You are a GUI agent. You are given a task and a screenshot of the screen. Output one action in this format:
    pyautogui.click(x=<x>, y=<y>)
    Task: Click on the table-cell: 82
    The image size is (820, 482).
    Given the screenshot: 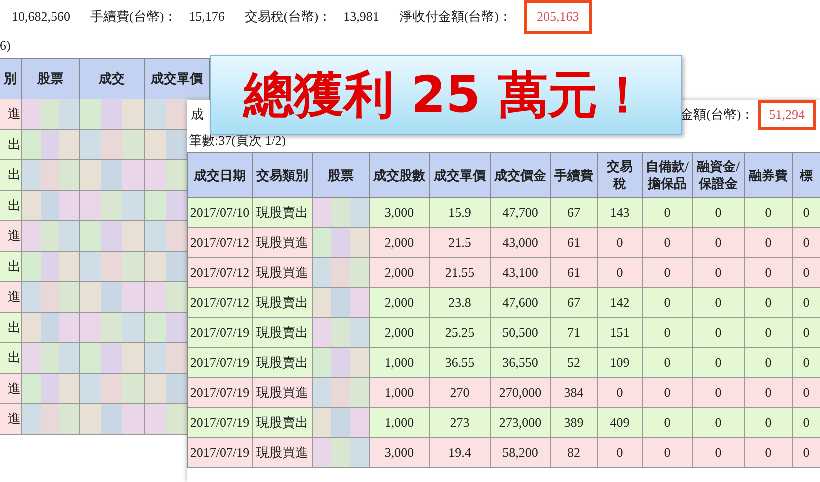 What is the action you would take?
    pyautogui.click(x=574, y=453)
    